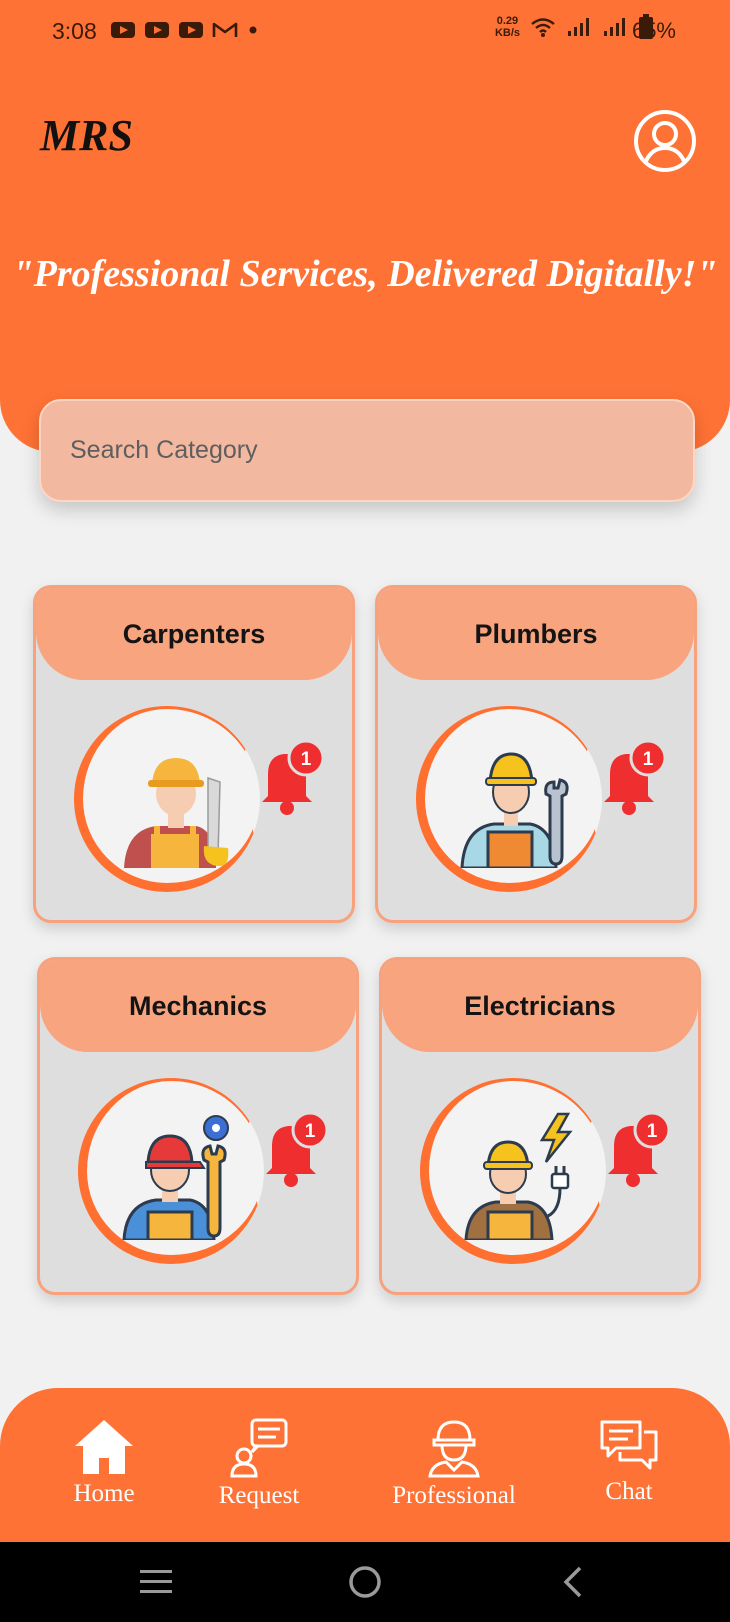 The width and height of the screenshot is (730, 1622). What do you see at coordinates (653, 30) in the screenshot?
I see `battery-percent: 65%` at bounding box center [653, 30].